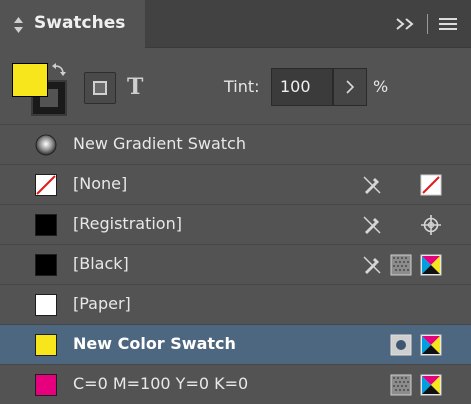  I want to click on swatch-row: [Registration], so click(235, 224).